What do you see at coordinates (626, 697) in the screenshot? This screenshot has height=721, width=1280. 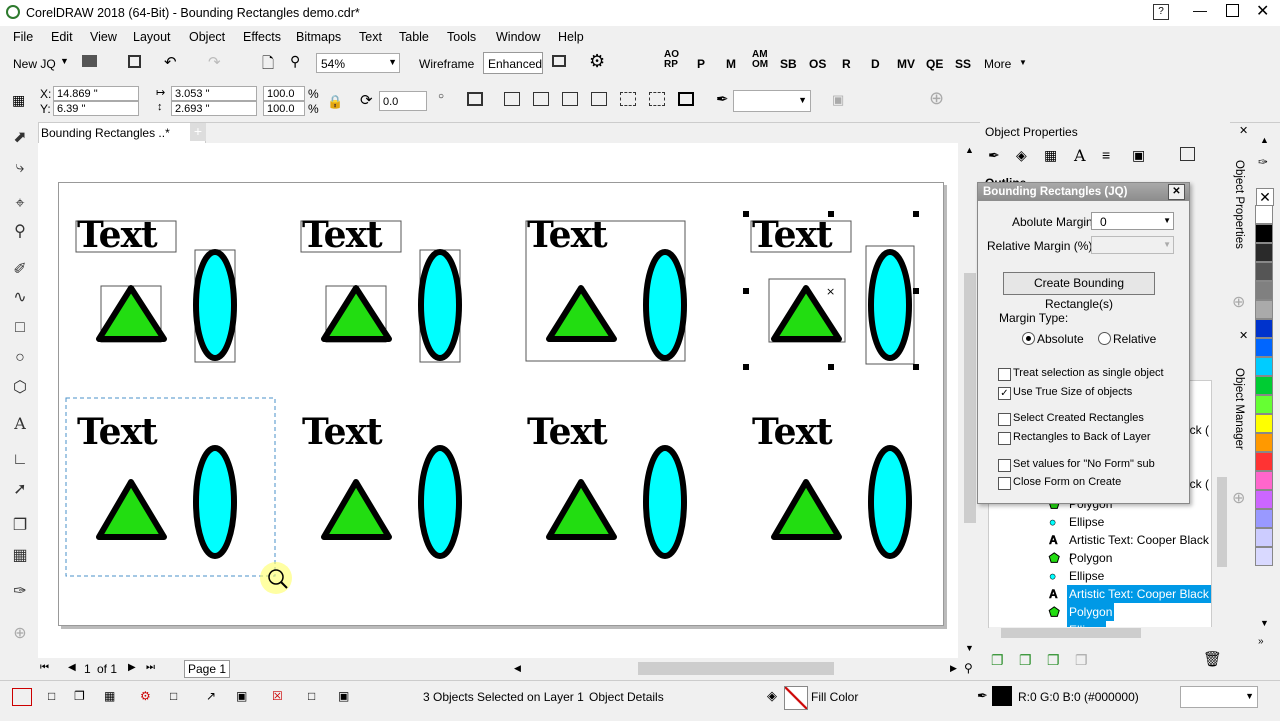 I see `object-details-link: Object Details` at bounding box center [626, 697].